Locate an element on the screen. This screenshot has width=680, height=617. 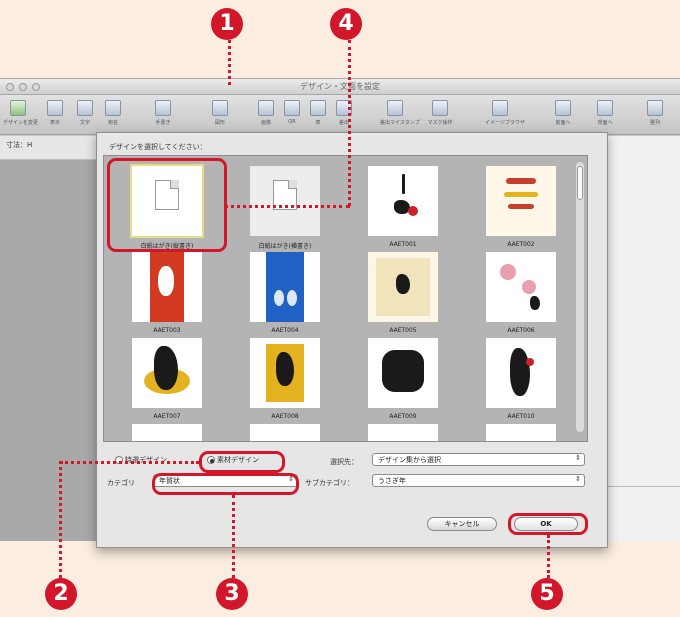
flower-art is located at coordinates (529, 287).